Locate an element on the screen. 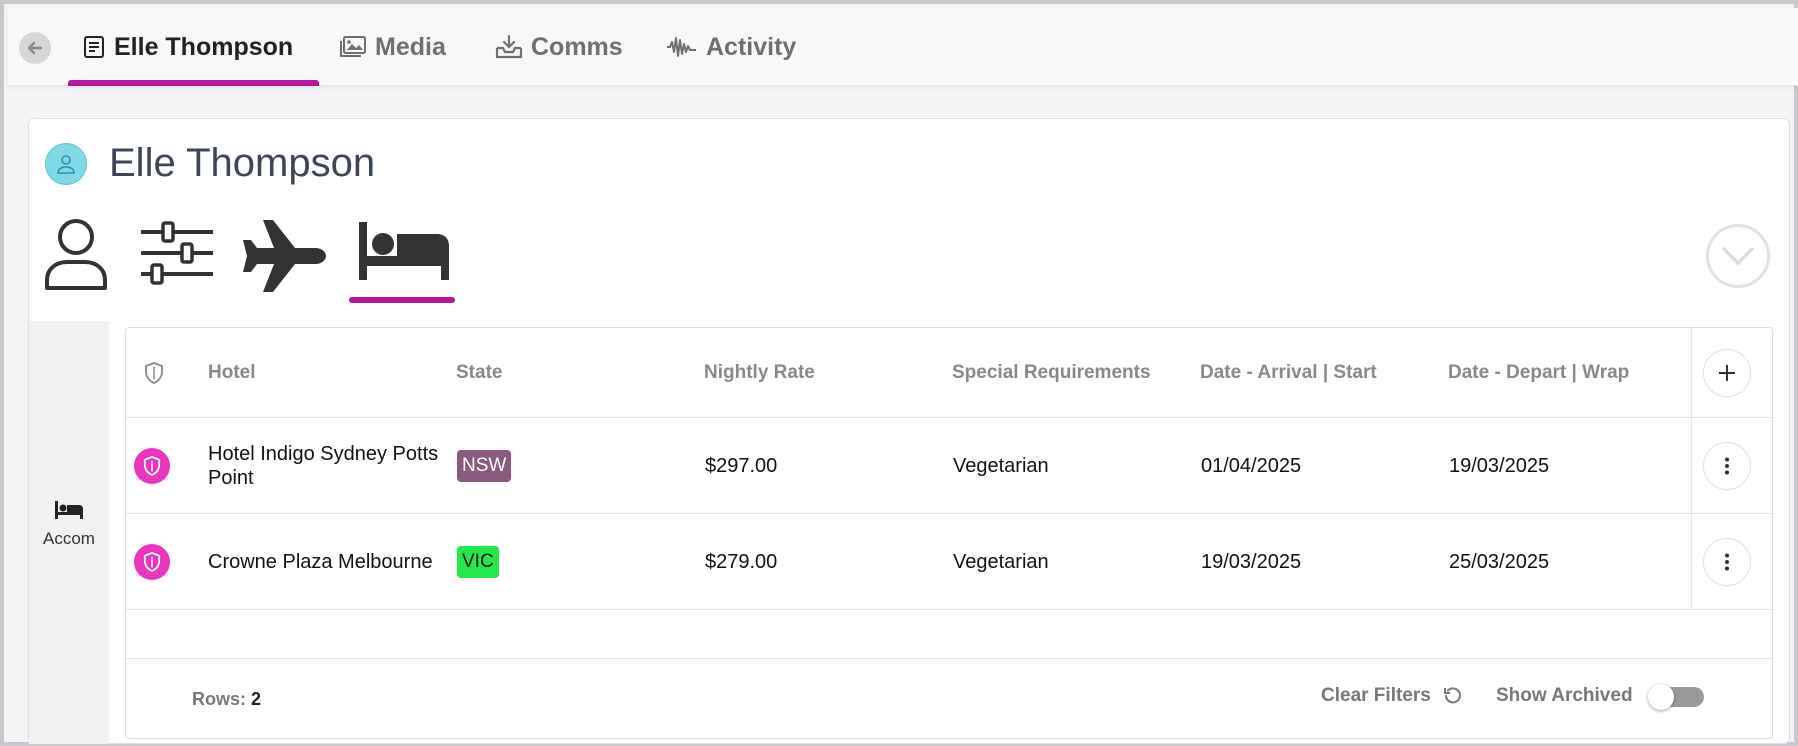 This screenshot has width=1798, height=746. refresh-icon is located at coordinates (1452, 695).